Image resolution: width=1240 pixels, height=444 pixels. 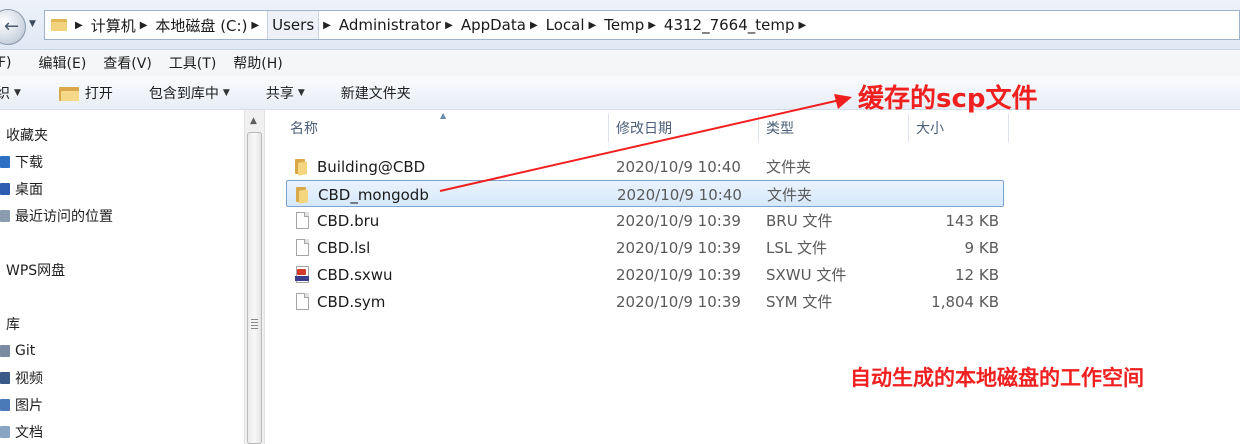 What do you see at coordinates (351, 301) in the screenshot?
I see `file-name: CBD.sym` at bounding box center [351, 301].